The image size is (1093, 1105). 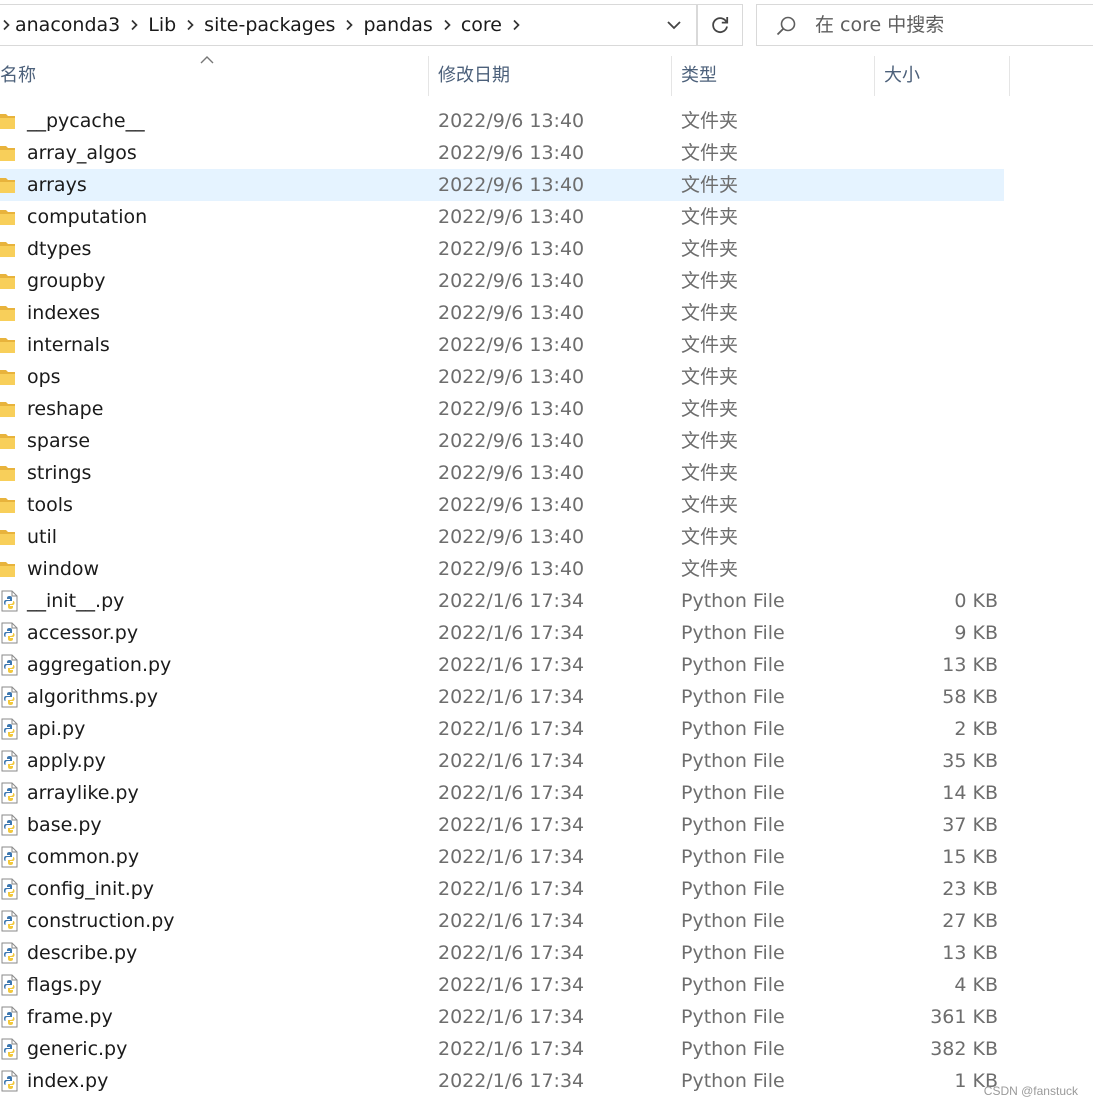 What do you see at coordinates (553, 76) in the screenshot?
I see `column-header-date: 修改日期` at bounding box center [553, 76].